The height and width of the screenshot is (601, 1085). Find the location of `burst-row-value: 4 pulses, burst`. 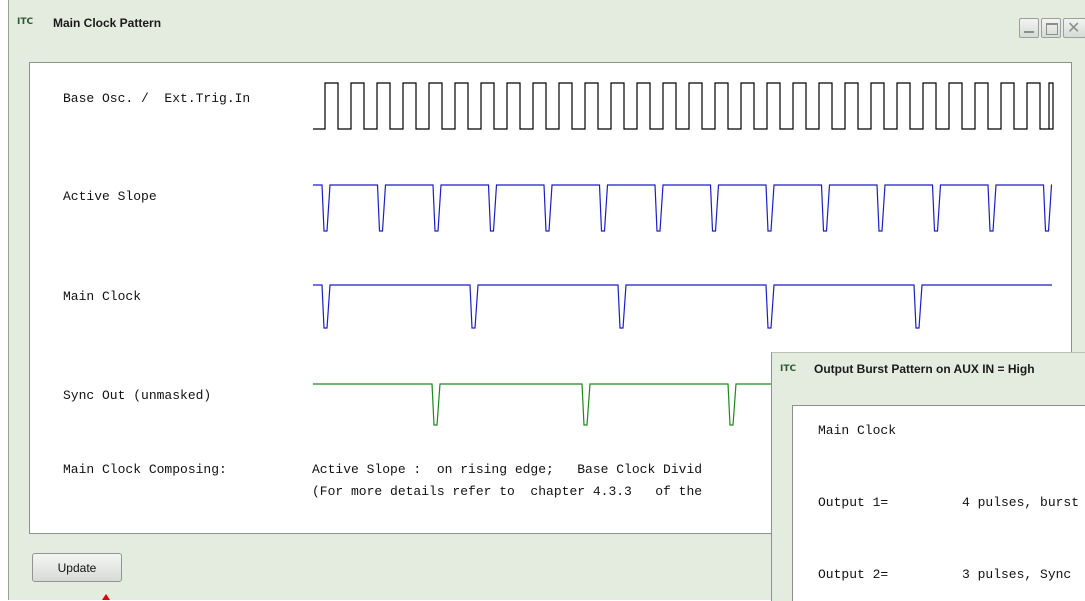

burst-row-value: 4 pulses, burst is located at coordinates (1021, 502).